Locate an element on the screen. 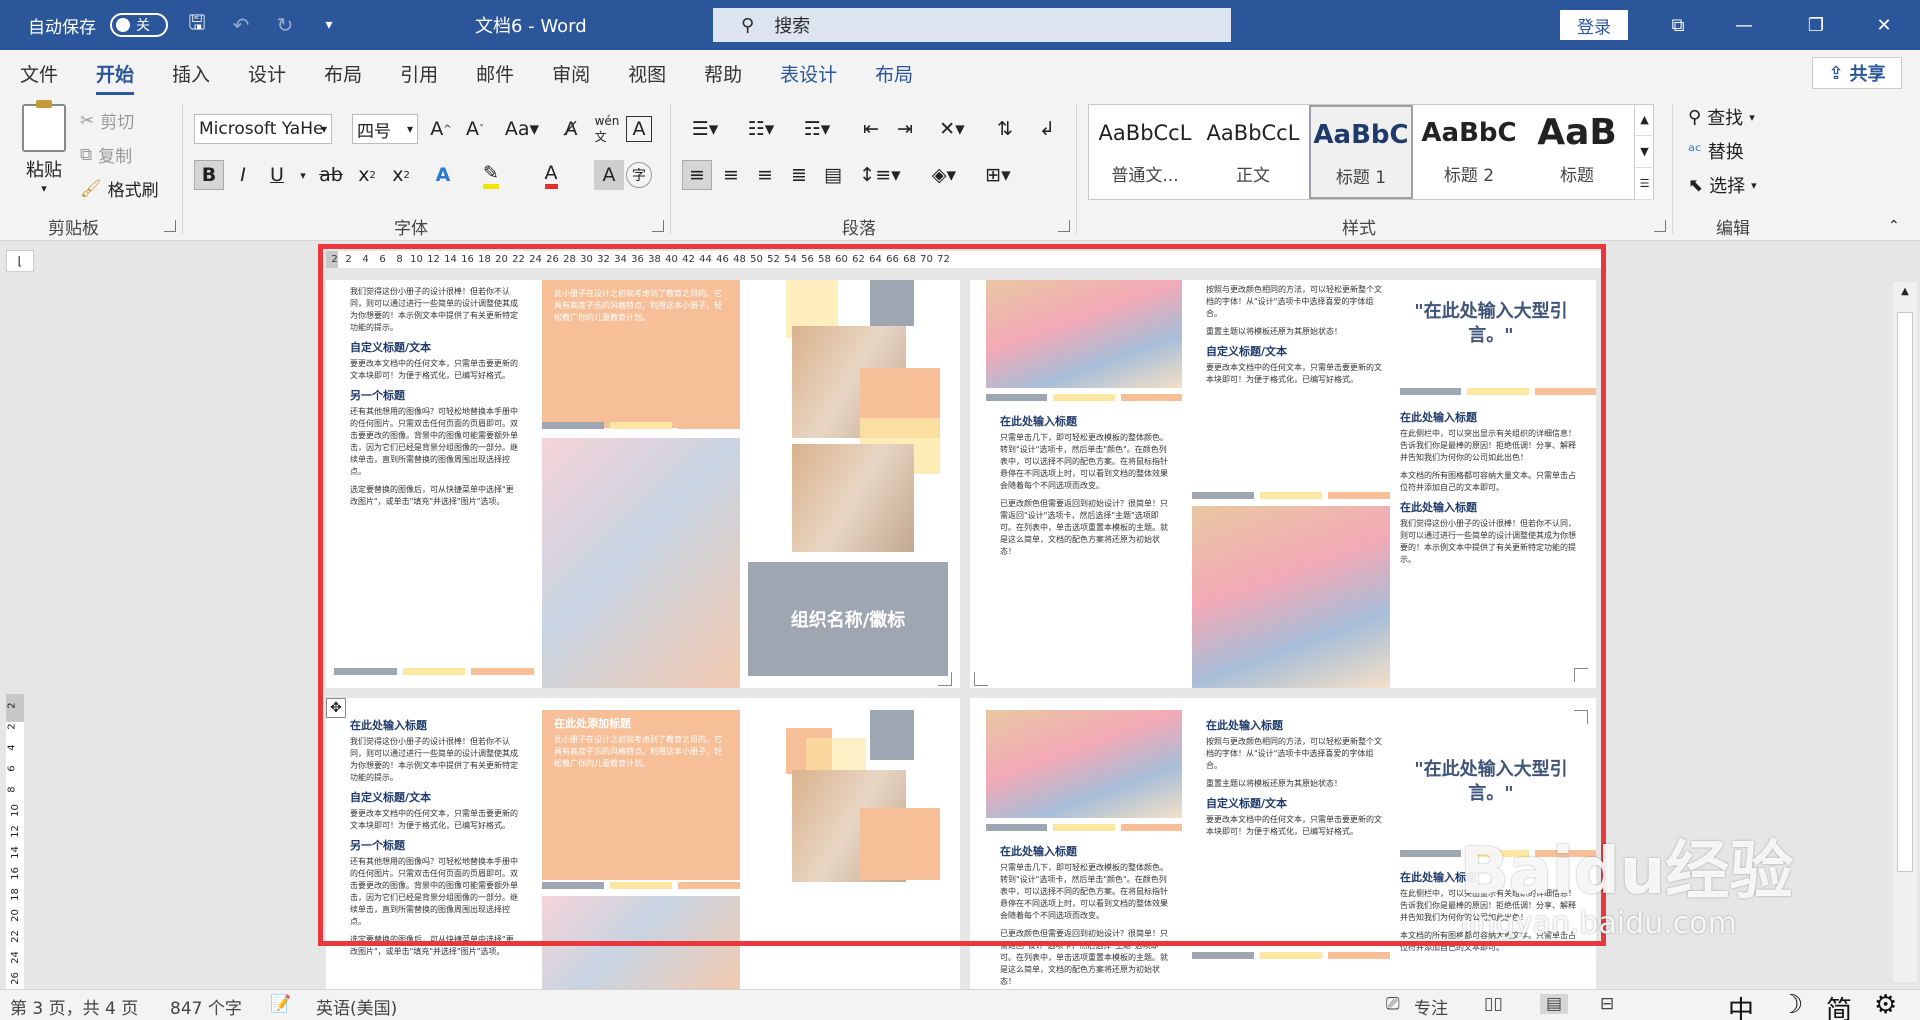  tab-file: 文件 is located at coordinates (39, 73).